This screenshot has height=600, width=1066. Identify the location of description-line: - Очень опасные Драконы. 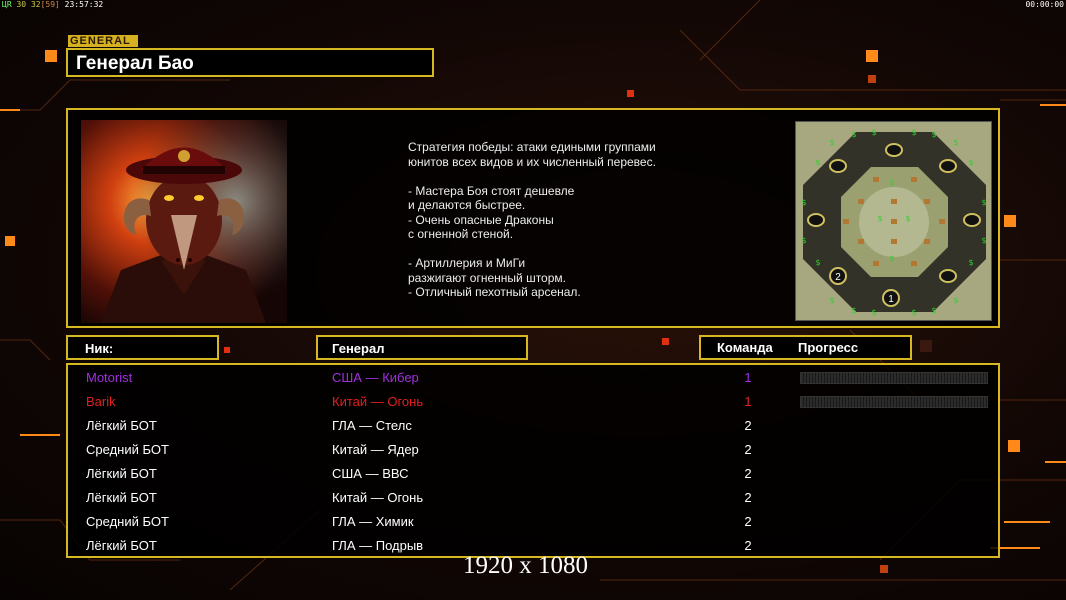
(481, 219).